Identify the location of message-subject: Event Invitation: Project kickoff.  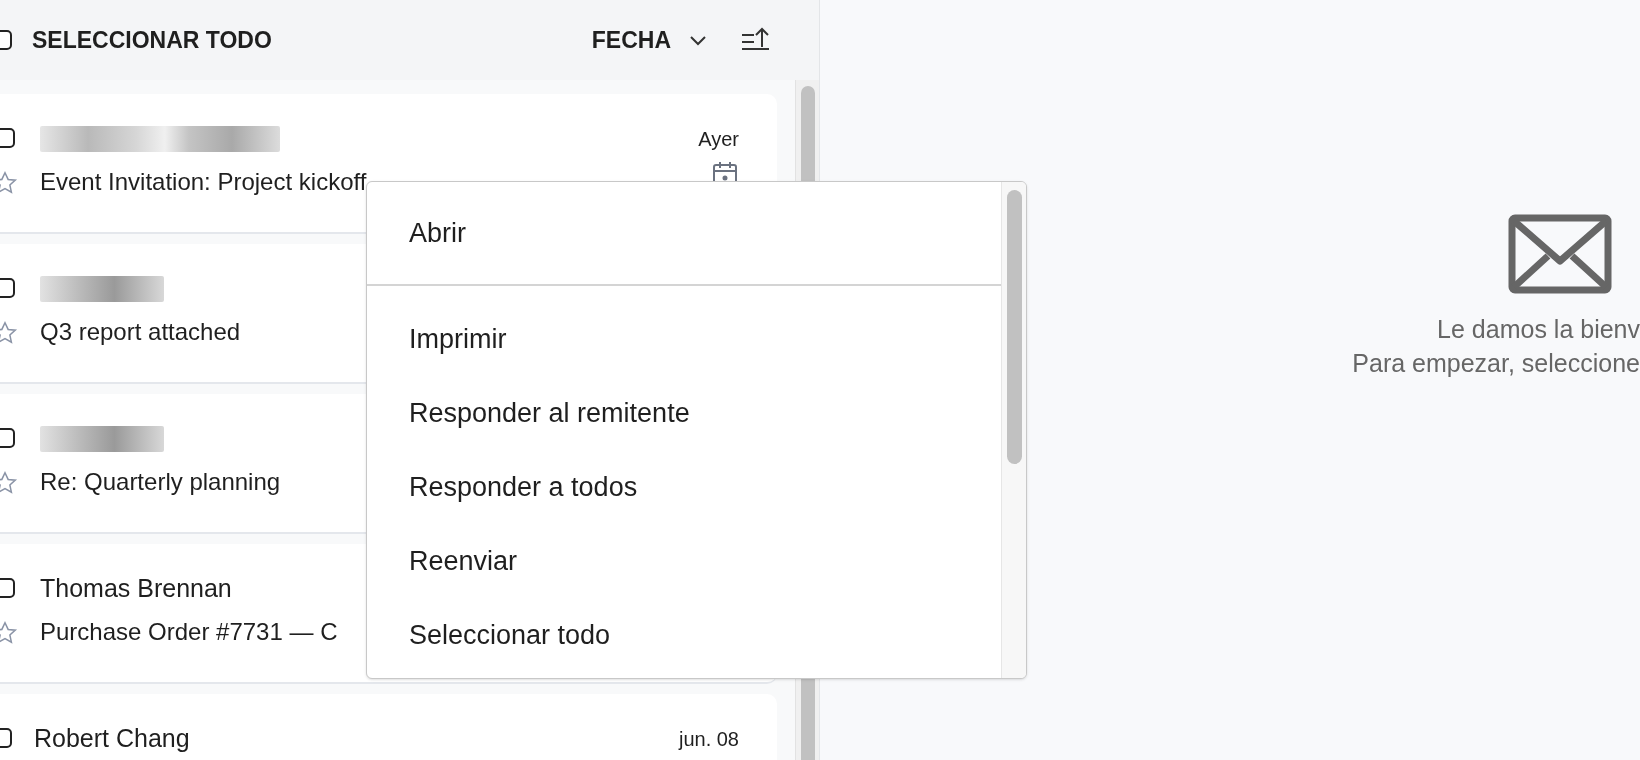
(203, 182).